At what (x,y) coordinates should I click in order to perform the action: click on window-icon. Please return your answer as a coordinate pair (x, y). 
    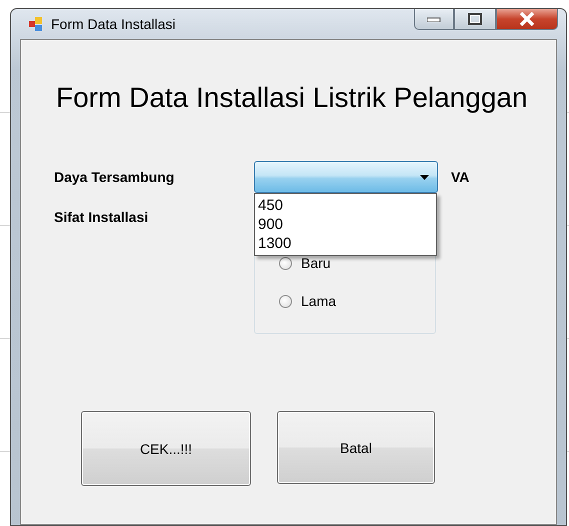
    Looking at the image, I should click on (36, 24).